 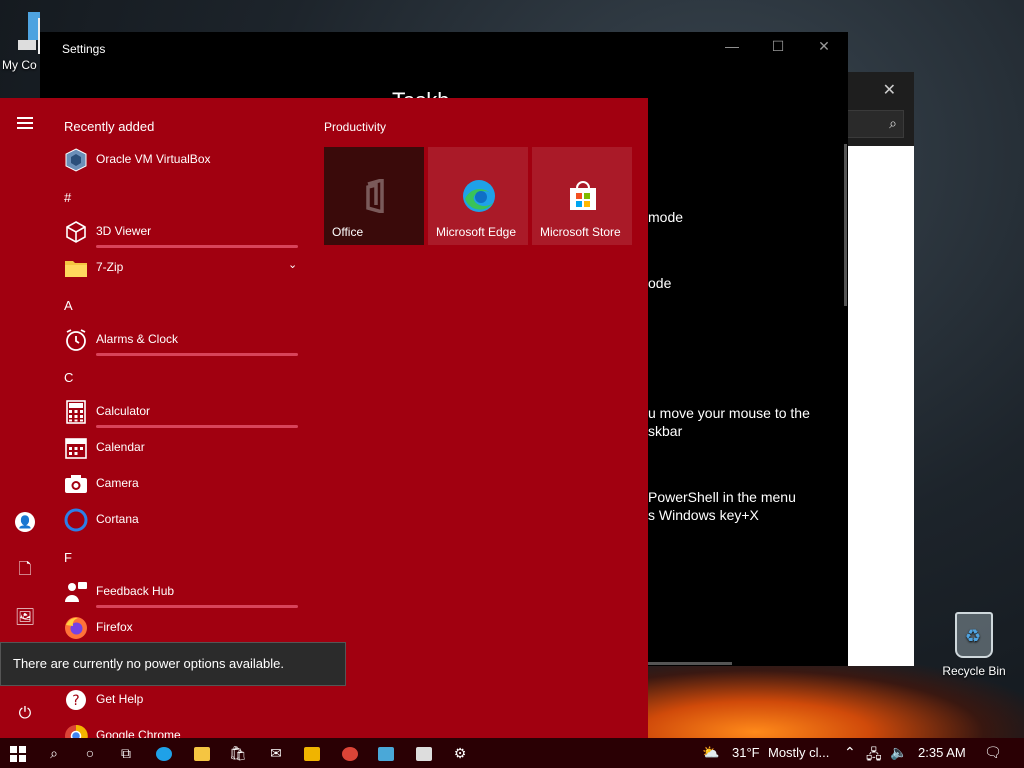 I want to click on app-item-calculator: Calculator, so click(x=182, y=412).